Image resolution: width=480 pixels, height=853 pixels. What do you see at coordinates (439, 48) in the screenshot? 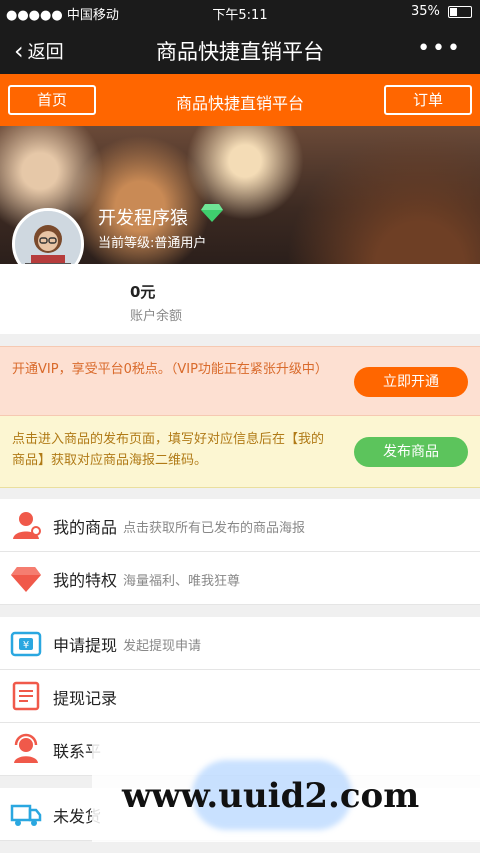
I see `more-icon: •••` at bounding box center [439, 48].